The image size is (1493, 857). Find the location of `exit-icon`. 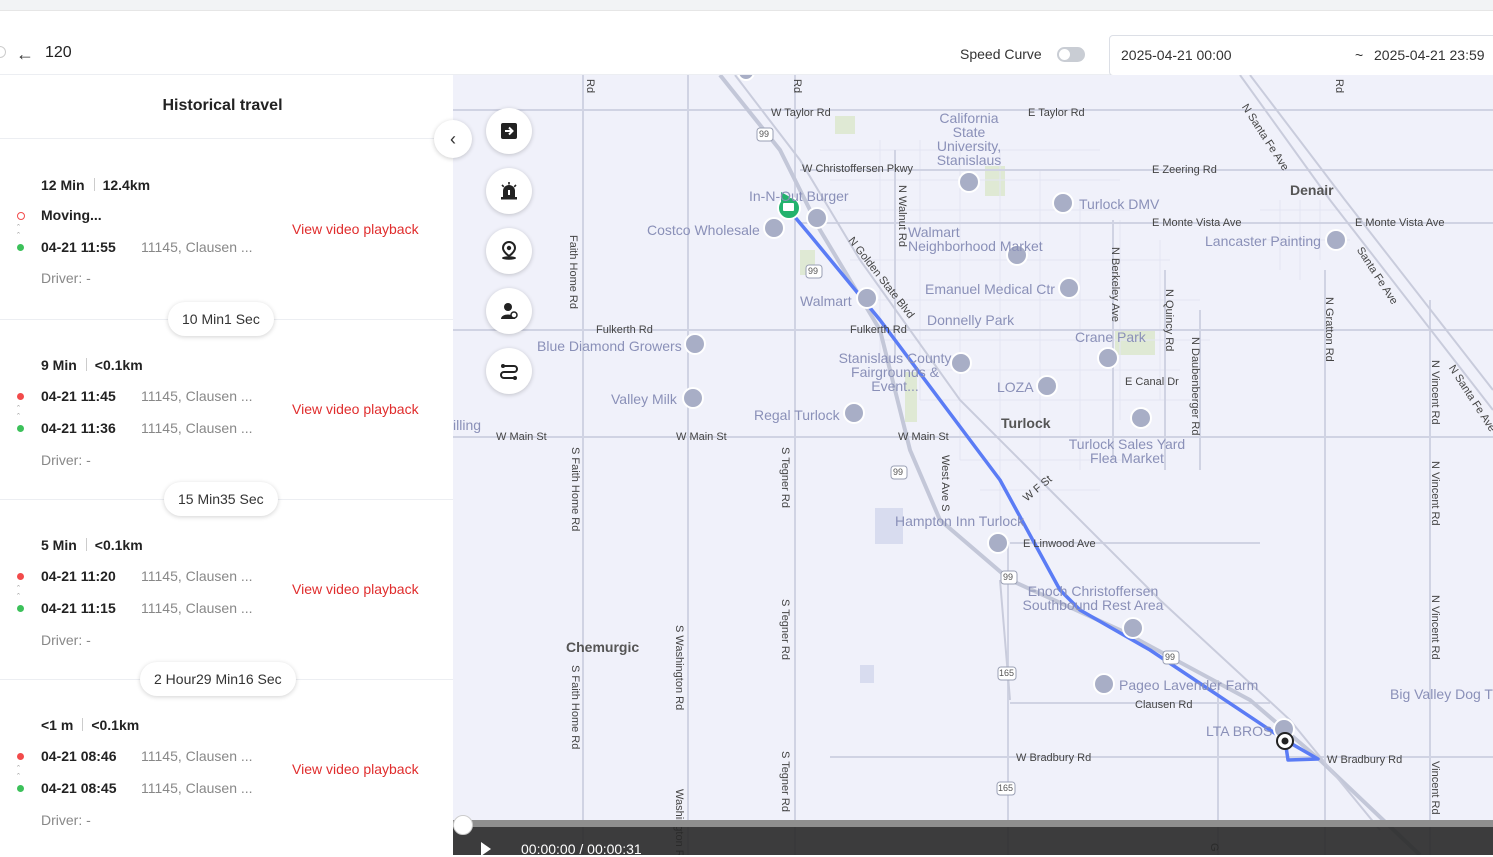

exit-icon is located at coordinates (509, 131).